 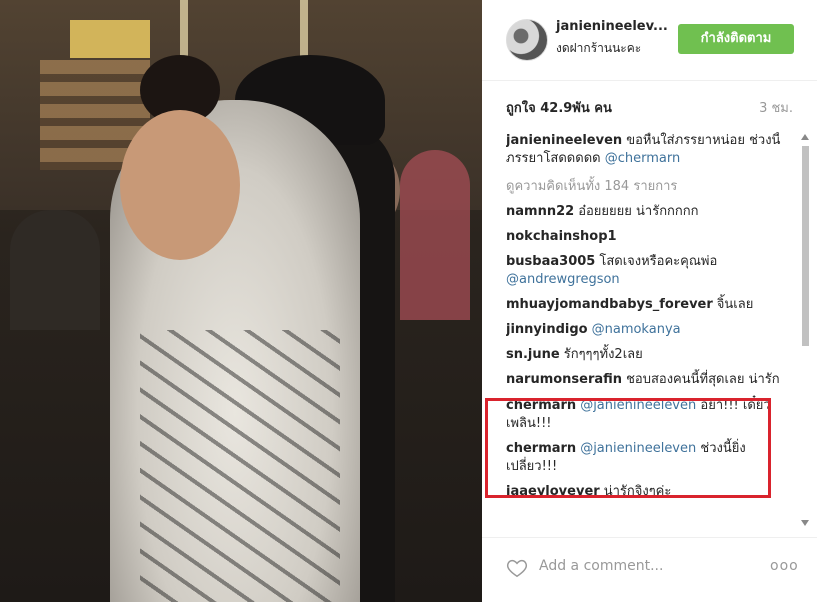 What do you see at coordinates (703, 379) in the screenshot?
I see `comment-text: ชอบสองคนนี้ที่สุดเลย น่ารัก` at bounding box center [703, 379].